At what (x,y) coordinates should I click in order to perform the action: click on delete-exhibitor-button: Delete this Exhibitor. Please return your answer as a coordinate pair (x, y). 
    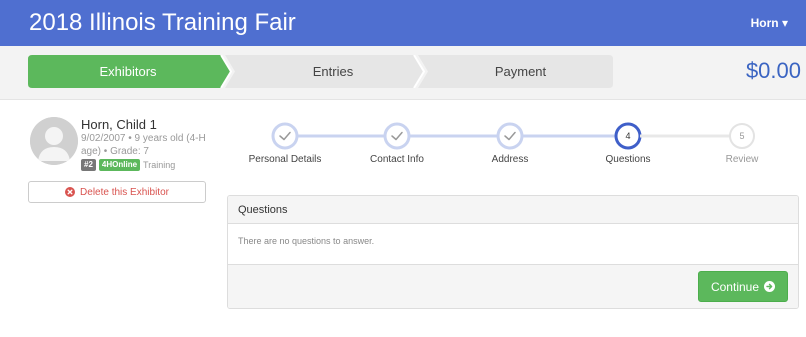
    Looking at the image, I should click on (117, 192).